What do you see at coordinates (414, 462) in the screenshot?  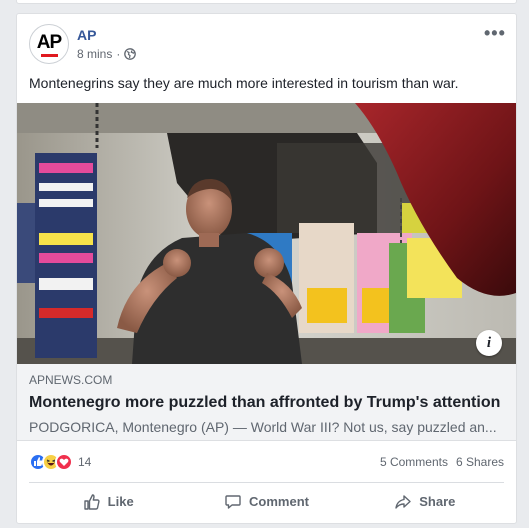 I see `comments-count: 5 Comments` at bounding box center [414, 462].